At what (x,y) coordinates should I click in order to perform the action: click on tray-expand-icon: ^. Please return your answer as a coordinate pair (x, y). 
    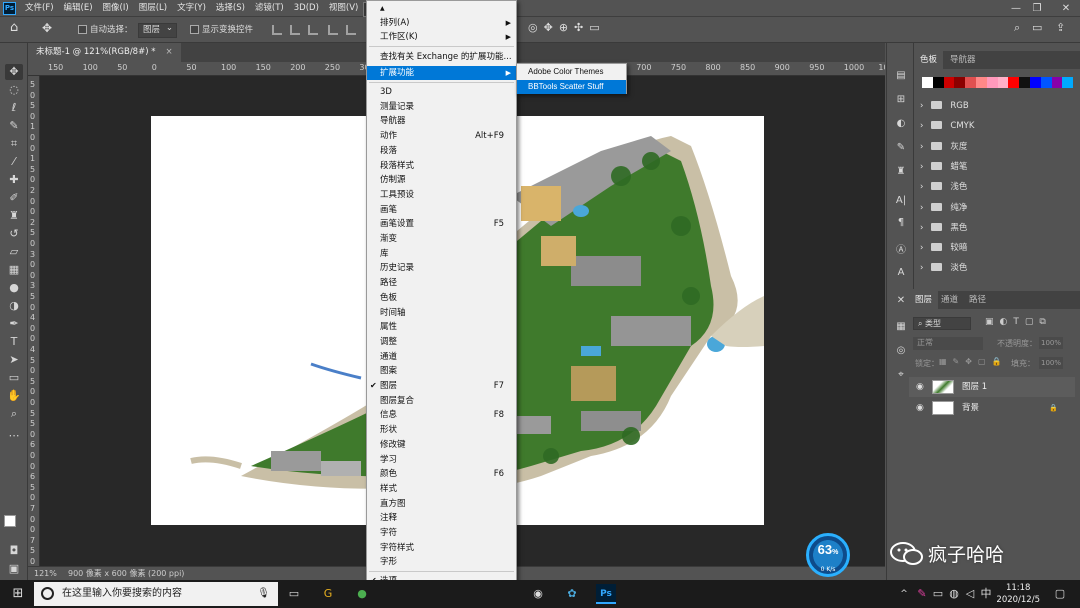
    Looking at the image, I should click on (904, 594).